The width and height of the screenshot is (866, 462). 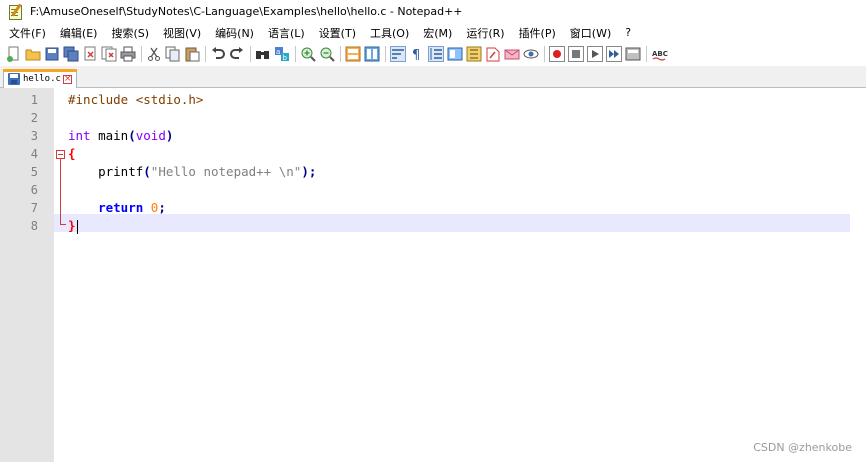 I want to click on line-number: 1, so click(x=34, y=100).